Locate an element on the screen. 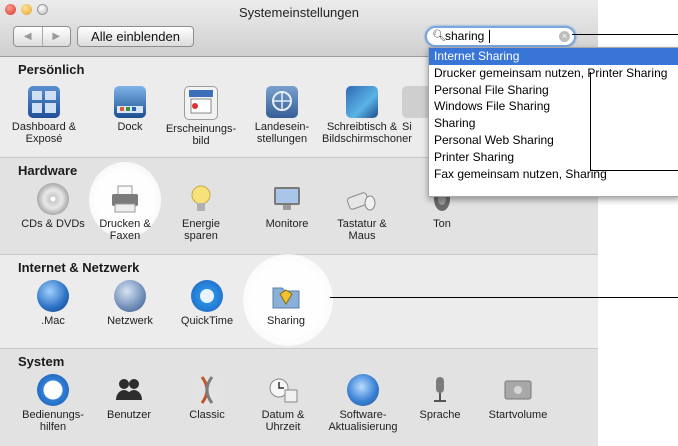 The width and height of the screenshot is (678, 446). pane-speech: Sprache is located at coordinates (440, 397).